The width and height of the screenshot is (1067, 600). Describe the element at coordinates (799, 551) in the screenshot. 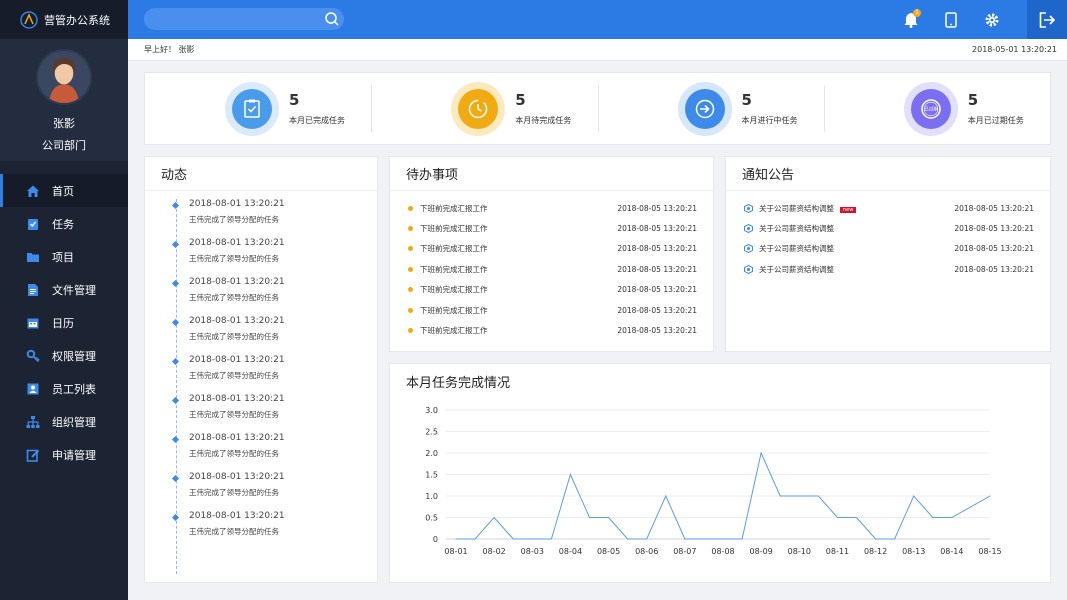

I see `x-tick-label: 08-10` at that location.